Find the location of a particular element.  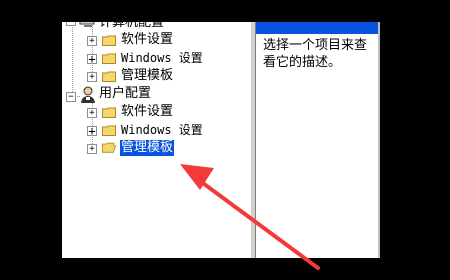

expander-computer-config: − is located at coordinates (71, 24).